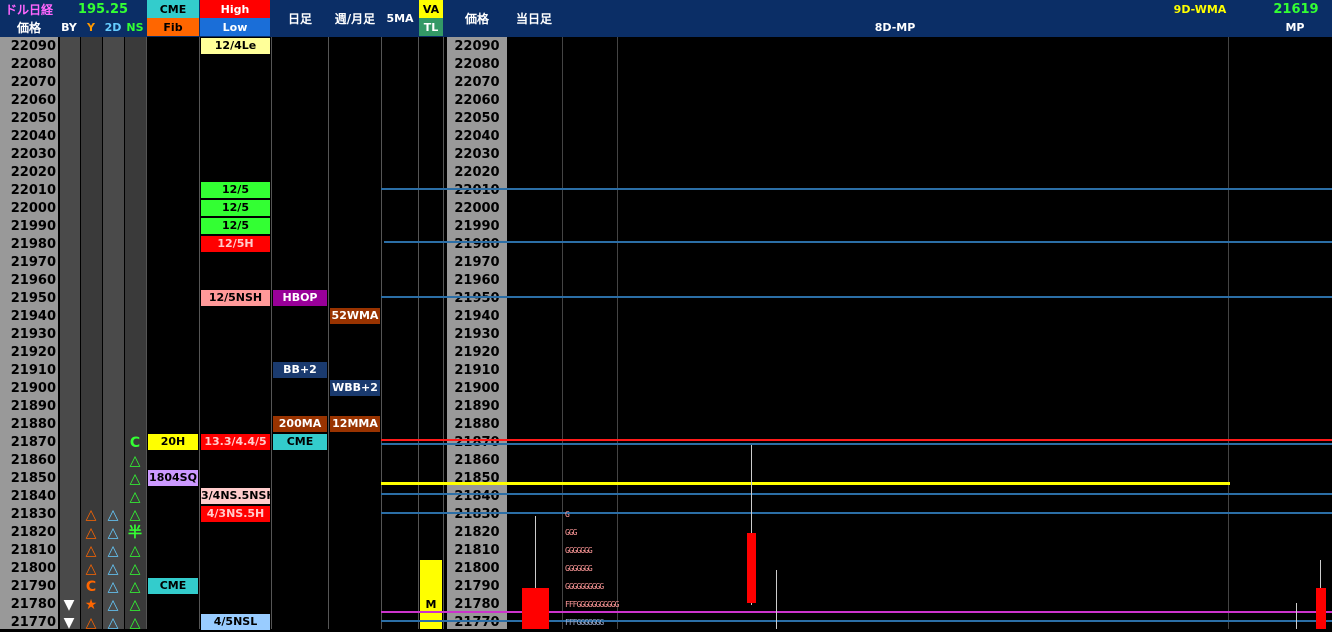  What do you see at coordinates (113, 623) in the screenshot?
I see `2d-tri-7: △` at bounding box center [113, 623].